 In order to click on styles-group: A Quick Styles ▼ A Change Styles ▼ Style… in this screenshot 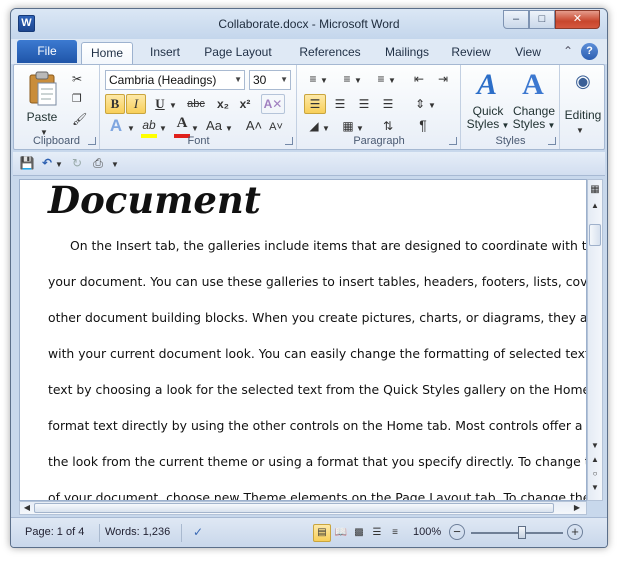, I will do `click(511, 107)`.